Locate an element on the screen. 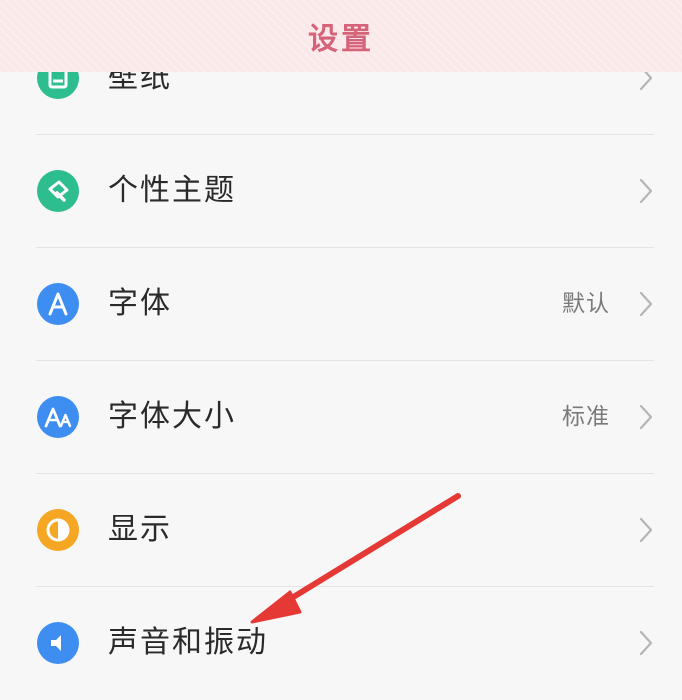 This screenshot has height=700, width=682. app-header: 设置 is located at coordinates (341, 36).